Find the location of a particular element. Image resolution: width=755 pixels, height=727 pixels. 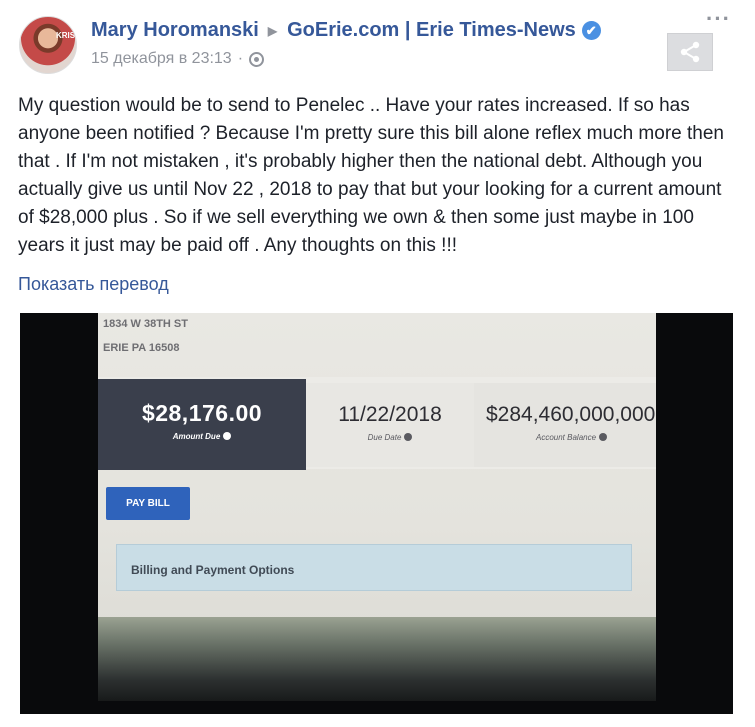

address-line-1: 1834 W 38TH ST is located at coordinates (145, 324).